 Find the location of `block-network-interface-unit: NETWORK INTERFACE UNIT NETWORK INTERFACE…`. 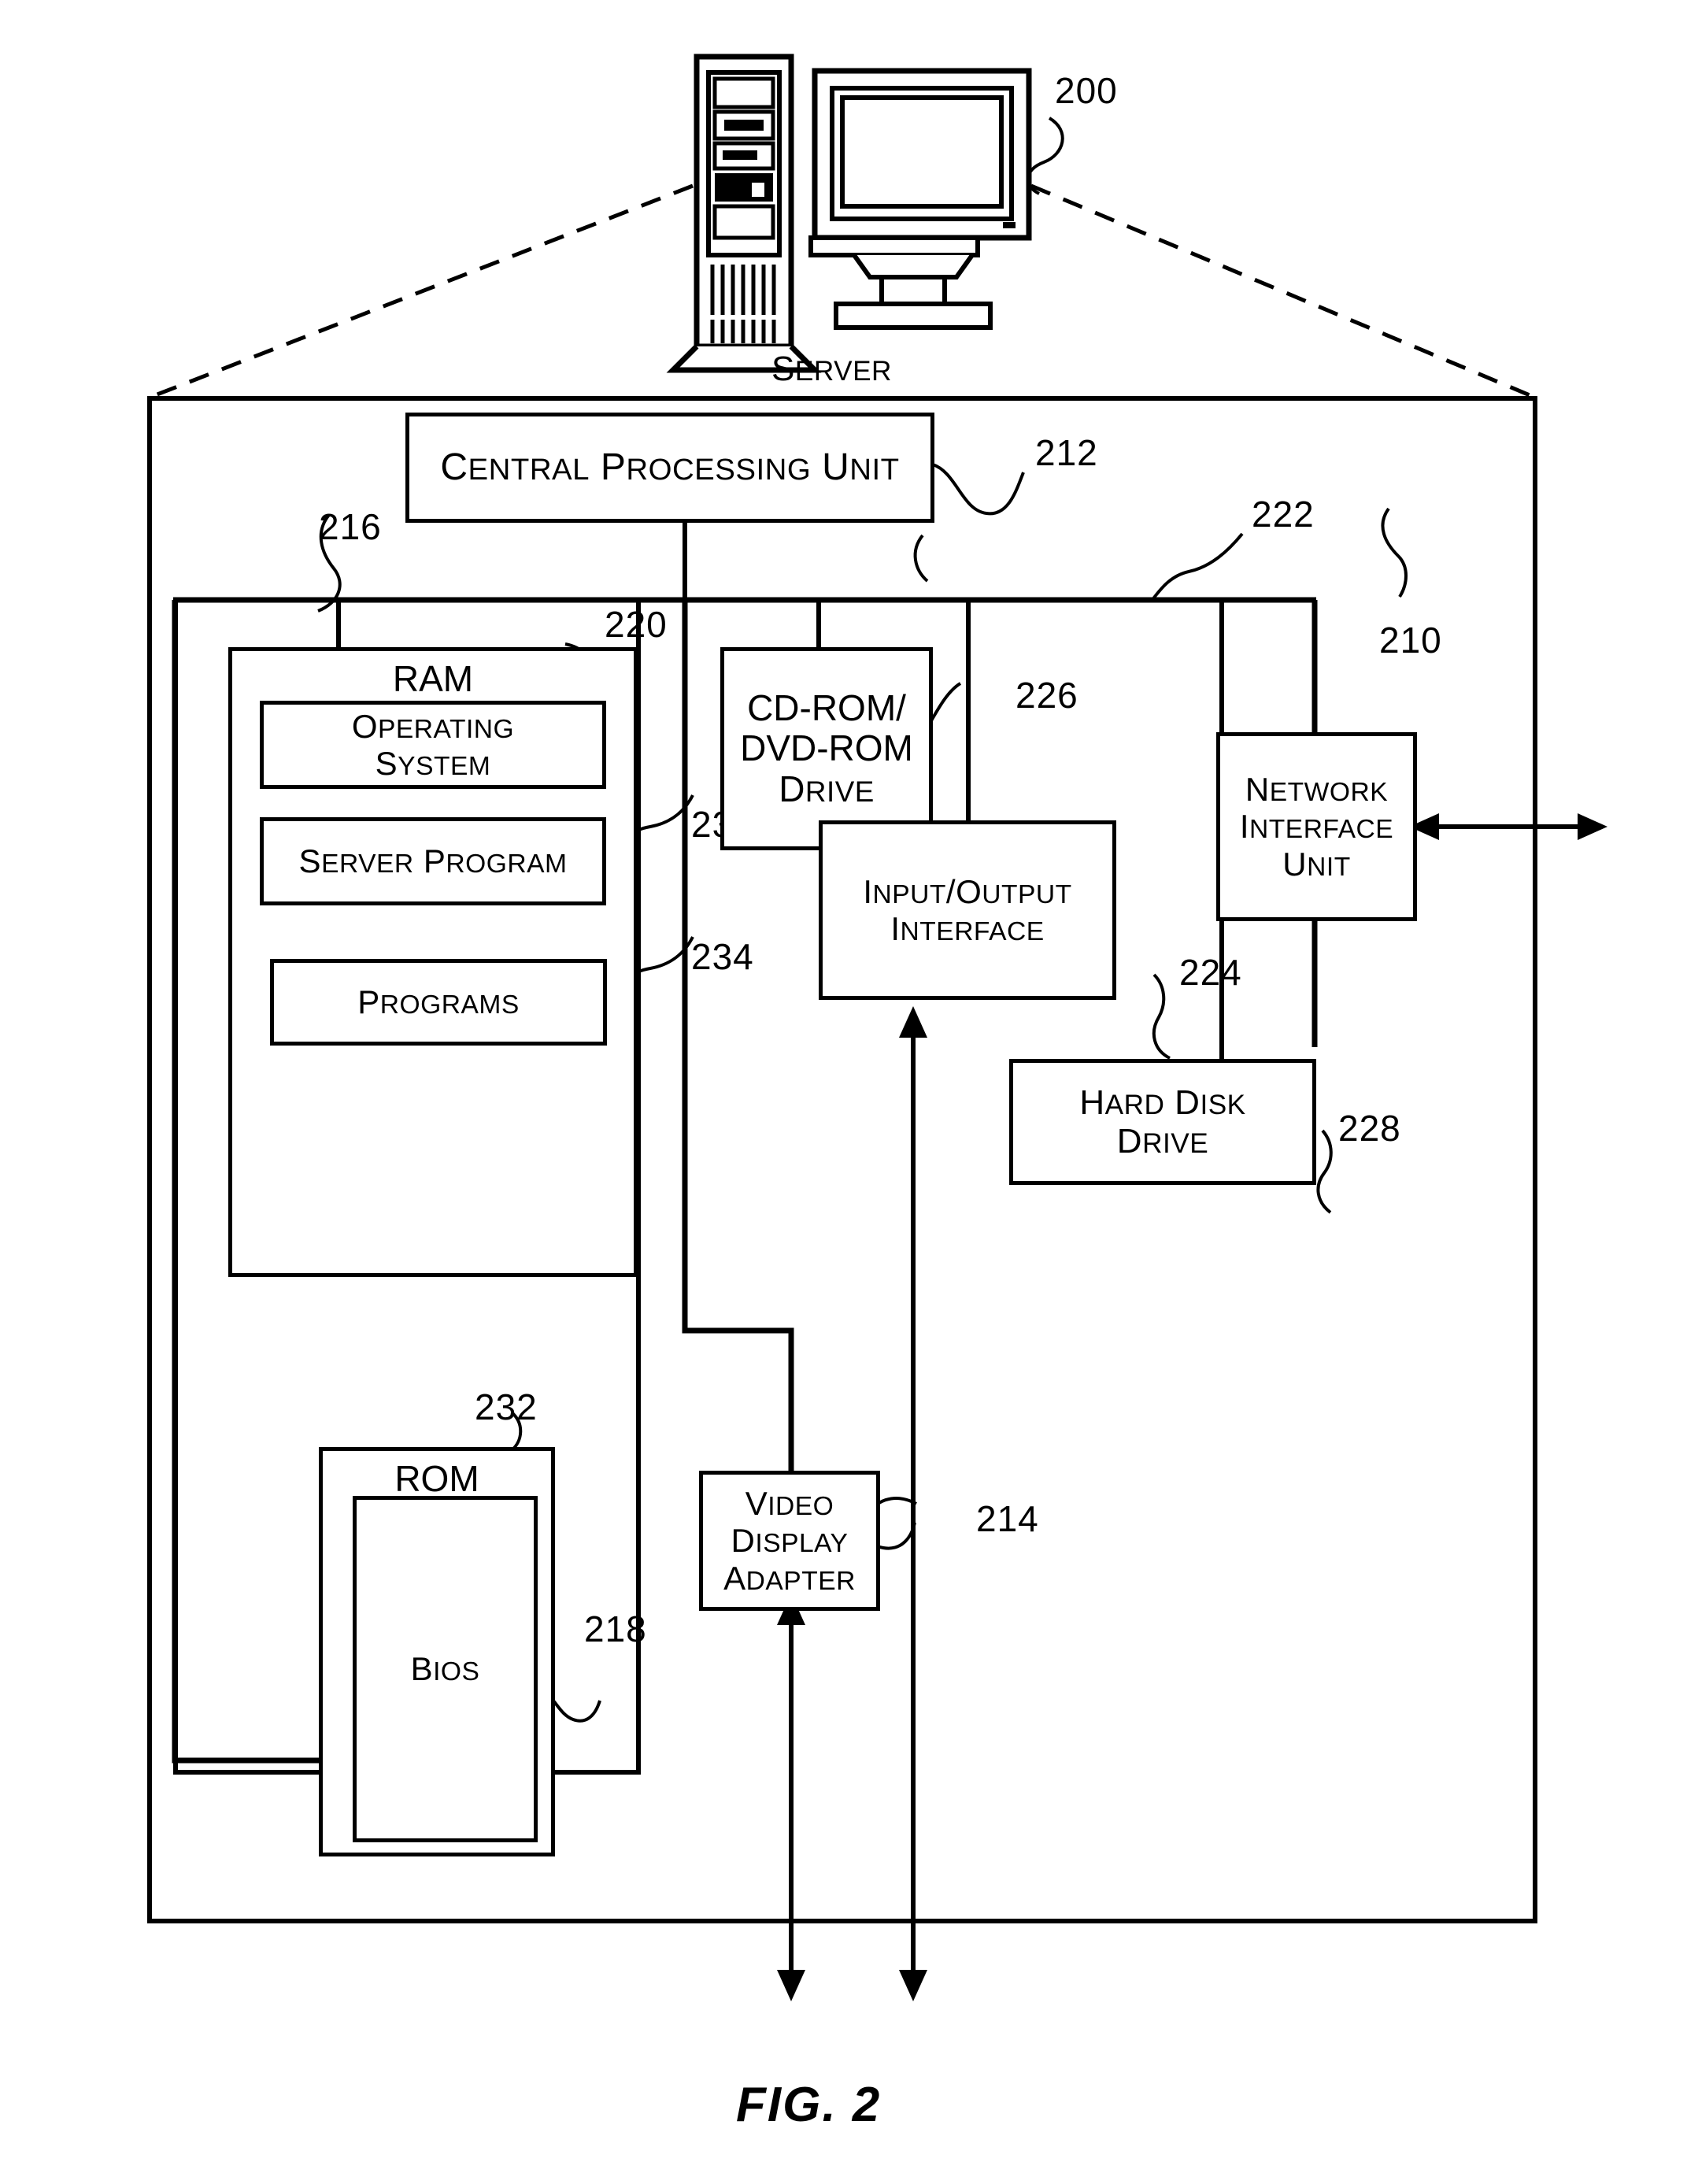

block-network-interface-unit: NETWORK INTERFACE UNIT NETWORK INTERFACE… is located at coordinates (1316, 826).